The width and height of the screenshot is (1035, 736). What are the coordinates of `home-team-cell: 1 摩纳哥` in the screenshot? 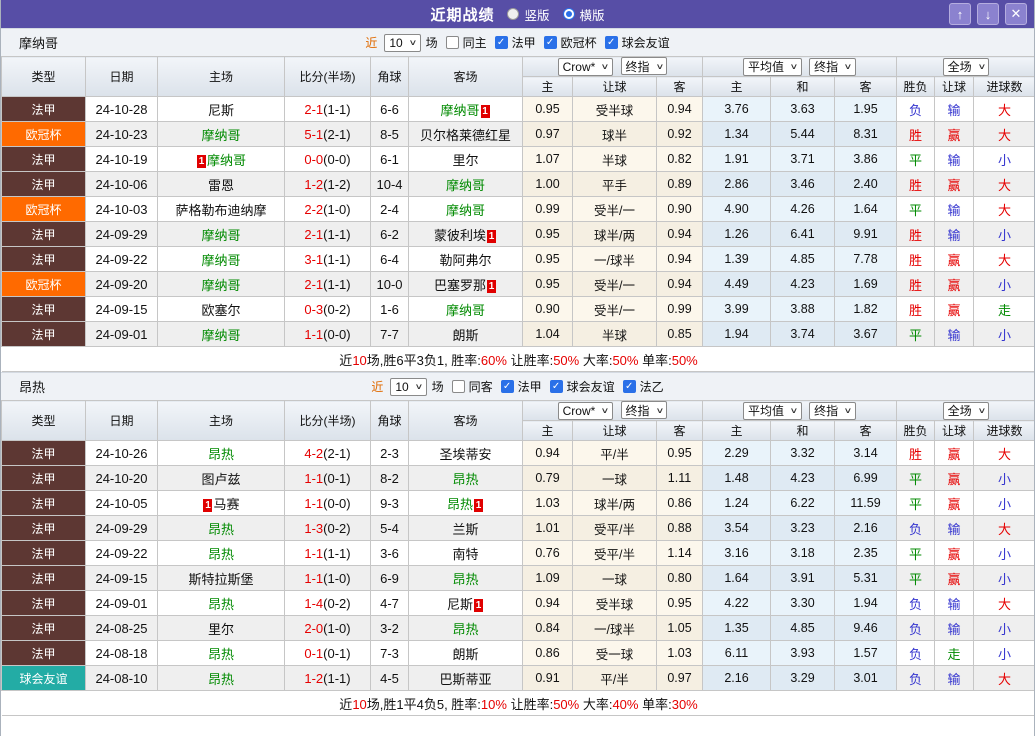 It's located at (221, 159).